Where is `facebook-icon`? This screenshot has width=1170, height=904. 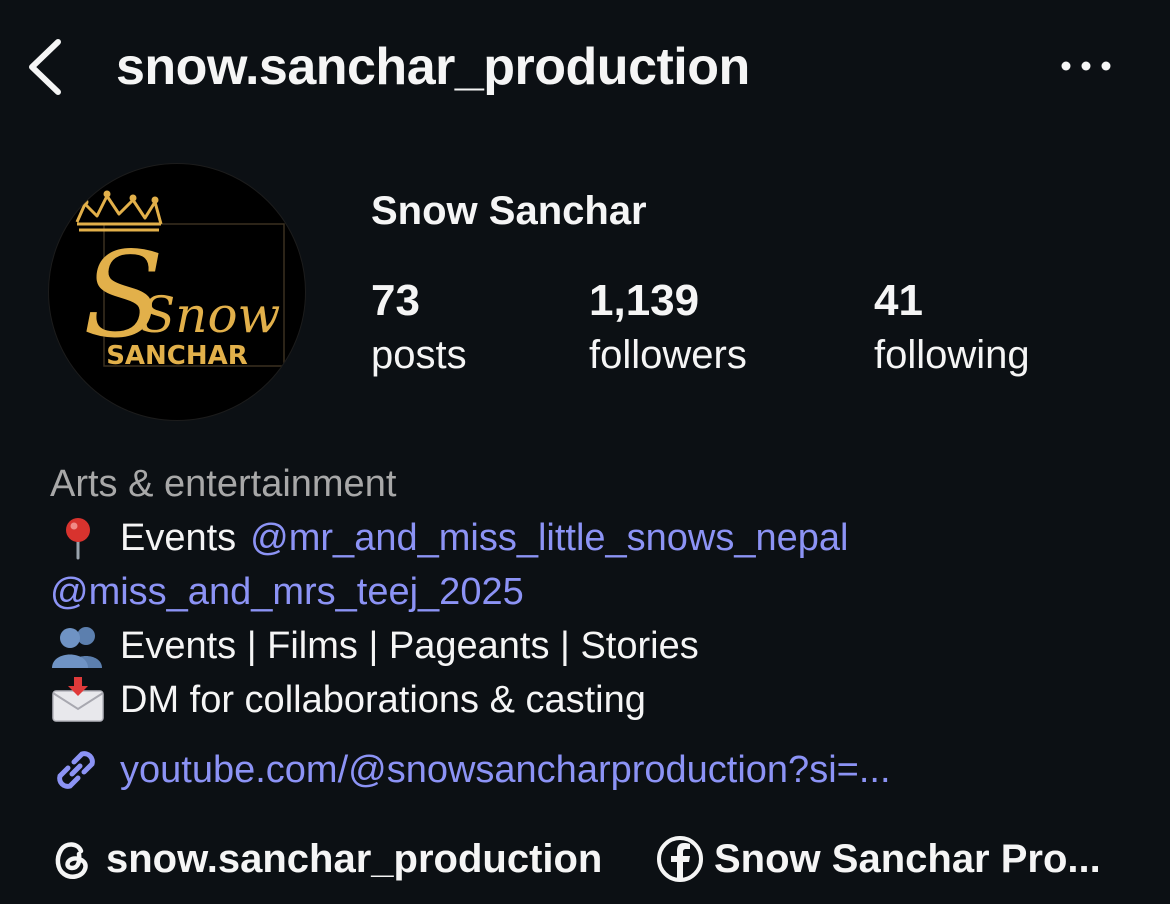
facebook-icon is located at coordinates (680, 859).